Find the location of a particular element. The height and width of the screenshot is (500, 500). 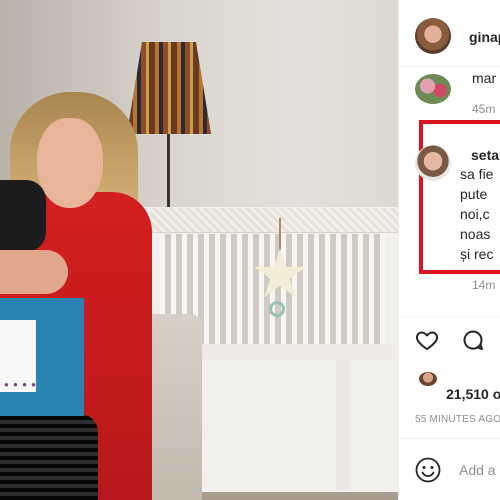

action-bar is located at coordinates (449, 340).